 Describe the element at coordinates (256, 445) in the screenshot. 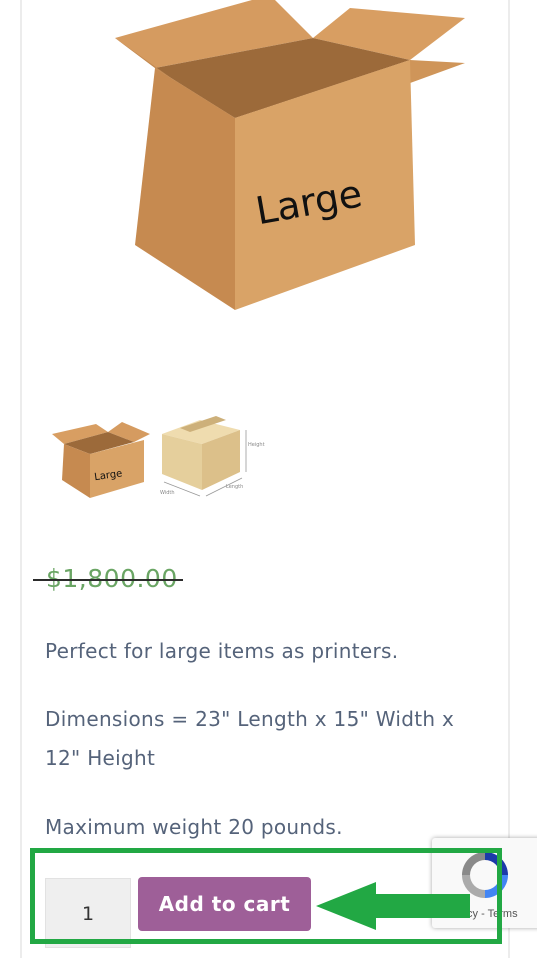

I see `height-label: Height` at that location.